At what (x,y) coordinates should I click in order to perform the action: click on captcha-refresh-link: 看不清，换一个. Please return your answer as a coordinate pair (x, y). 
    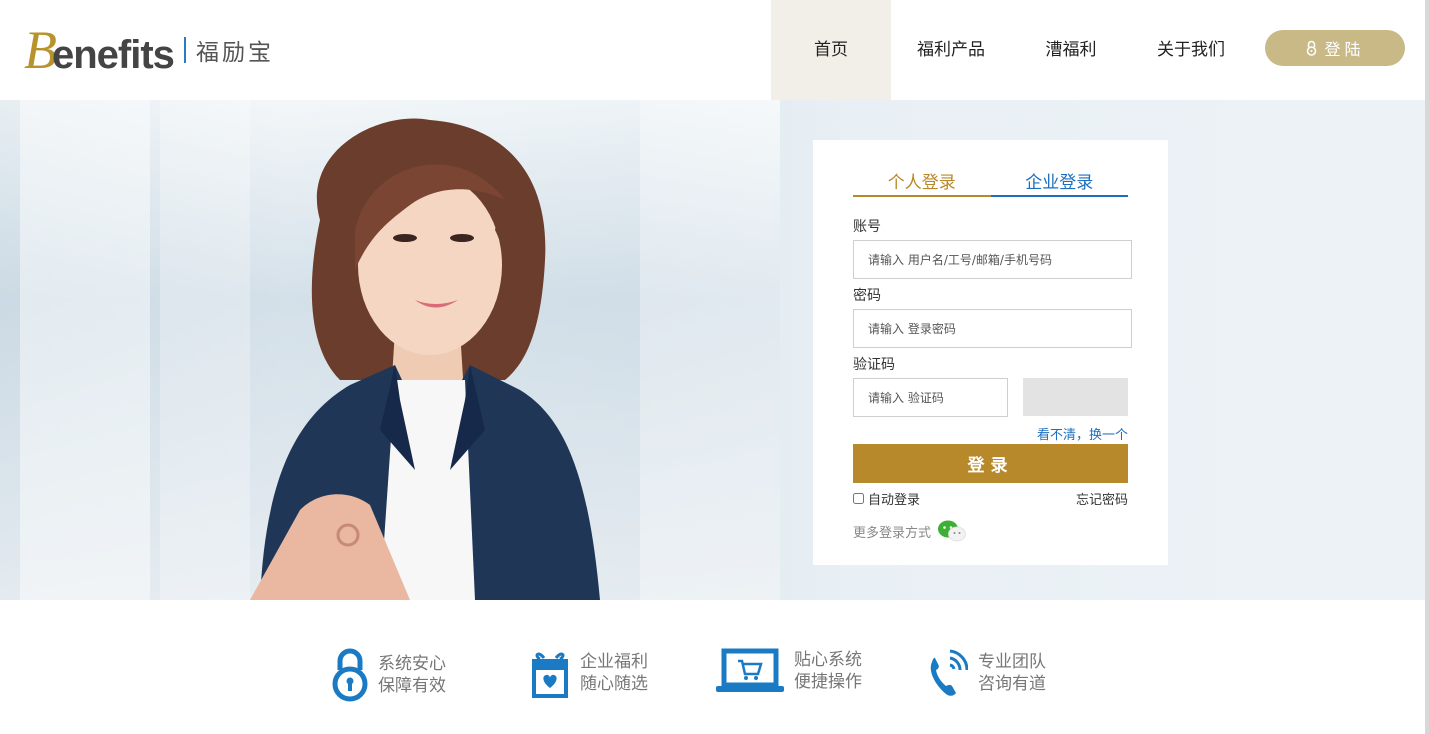
    Looking at the image, I should click on (1077, 433).